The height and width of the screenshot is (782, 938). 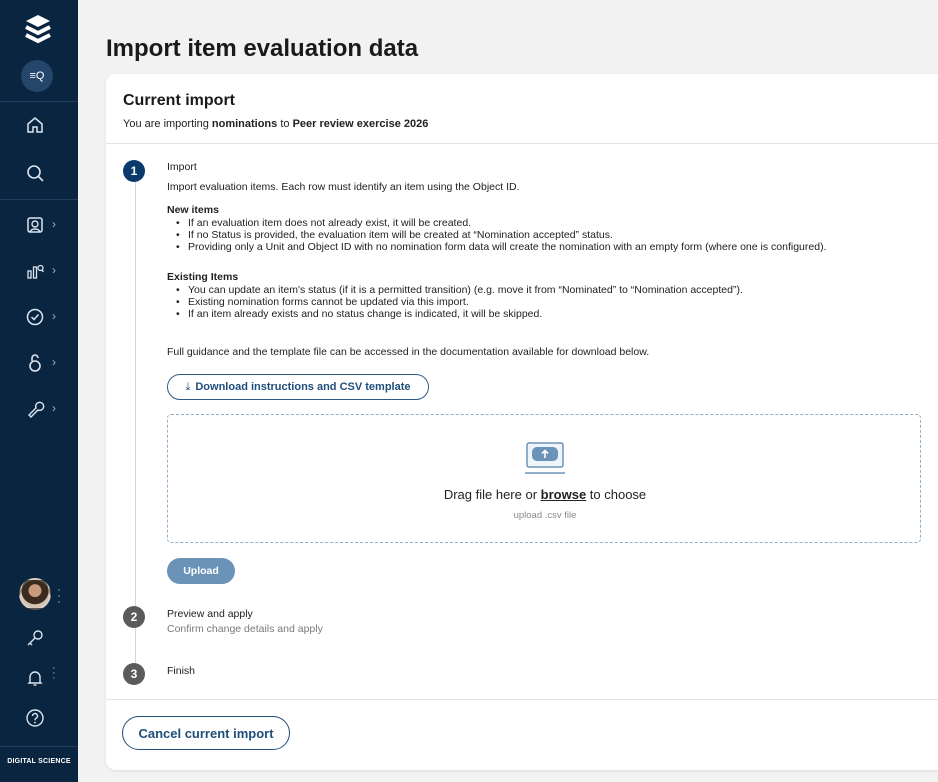 What do you see at coordinates (203, 277) in the screenshot?
I see `existing-items-heading: Existing Items` at bounding box center [203, 277].